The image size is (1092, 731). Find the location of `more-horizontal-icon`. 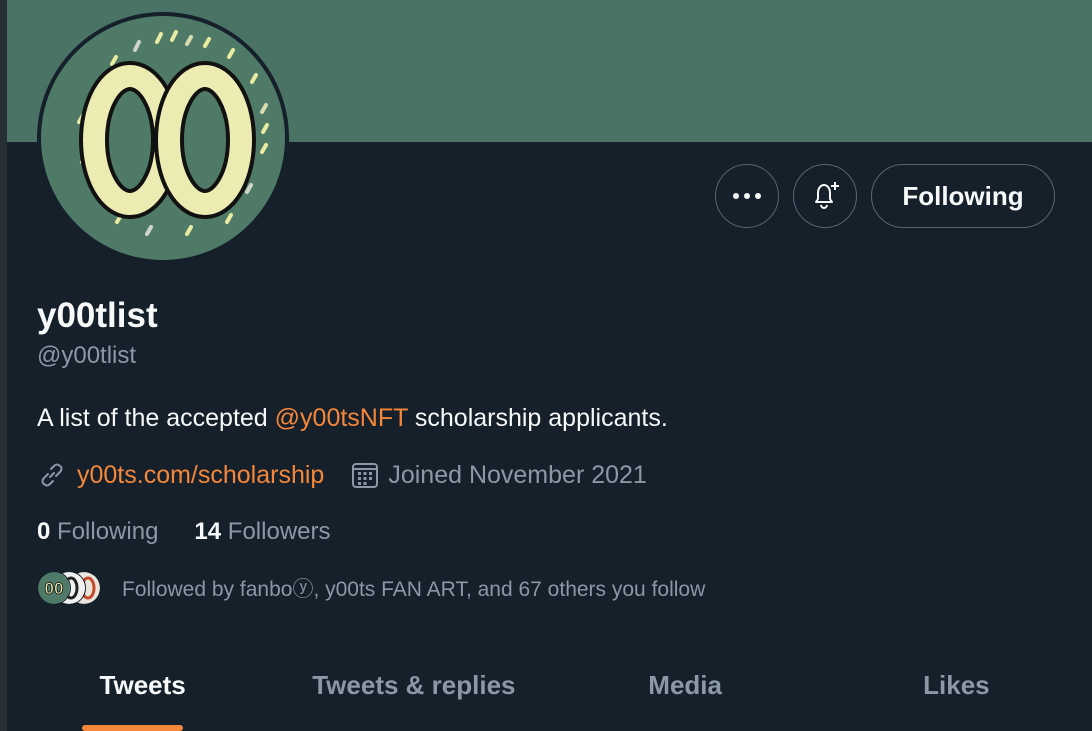

more-horizontal-icon is located at coordinates (747, 196).